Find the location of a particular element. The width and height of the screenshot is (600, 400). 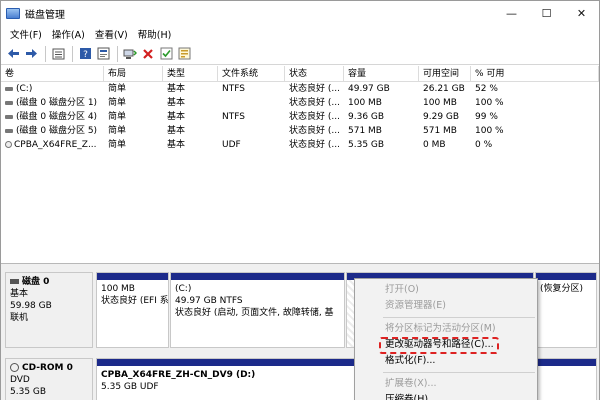

partition-size: 49.97 GB NTFS is located at coordinates (209, 301).